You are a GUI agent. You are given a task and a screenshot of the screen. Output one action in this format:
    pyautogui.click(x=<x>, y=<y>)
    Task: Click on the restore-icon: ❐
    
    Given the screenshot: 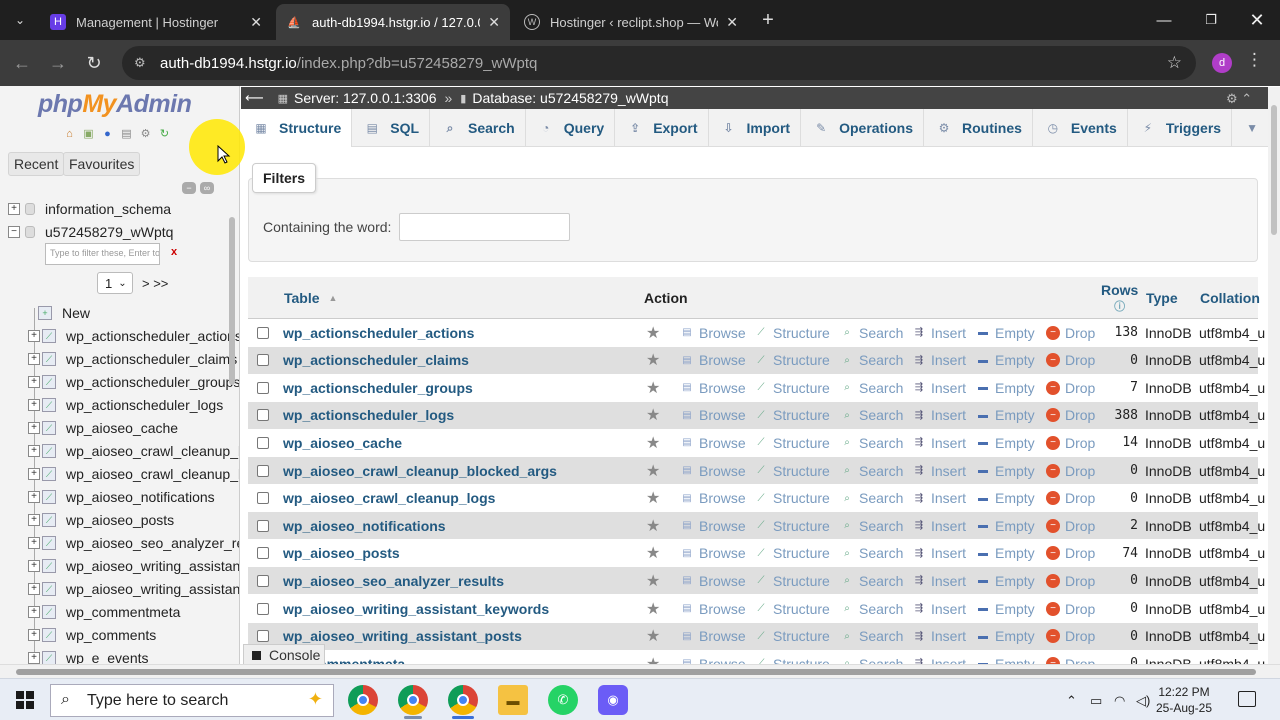 What is the action you would take?
    pyautogui.click(x=1211, y=20)
    